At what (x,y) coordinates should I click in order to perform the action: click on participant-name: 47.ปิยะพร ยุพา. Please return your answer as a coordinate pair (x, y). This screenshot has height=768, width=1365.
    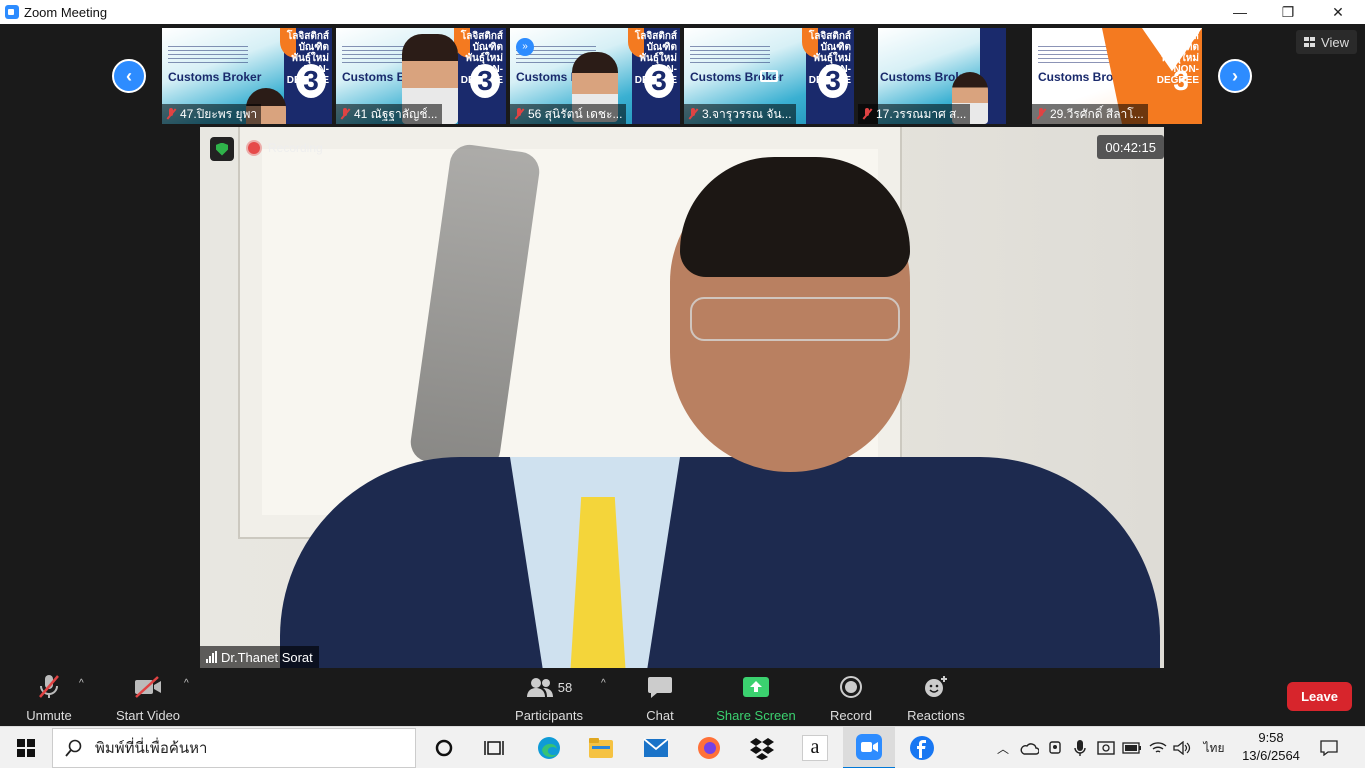
    Looking at the image, I should click on (219, 113).